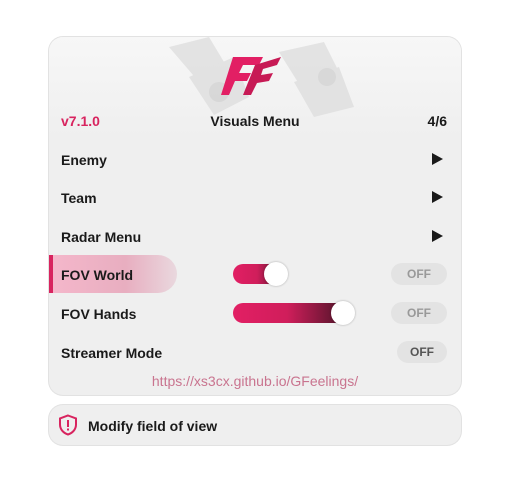 The height and width of the screenshot is (485, 515). Describe the element at coordinates (419, 274) in the screenshot. I see `fov-world-state: OFF` at that location.